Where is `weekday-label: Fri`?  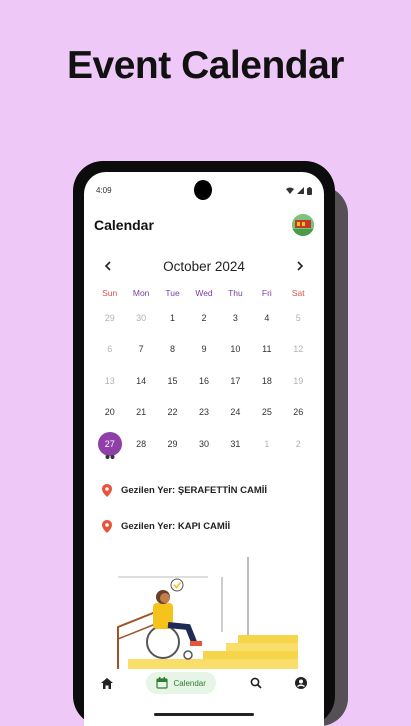
weekday-label: Fri is located at coordinates (266, 293).